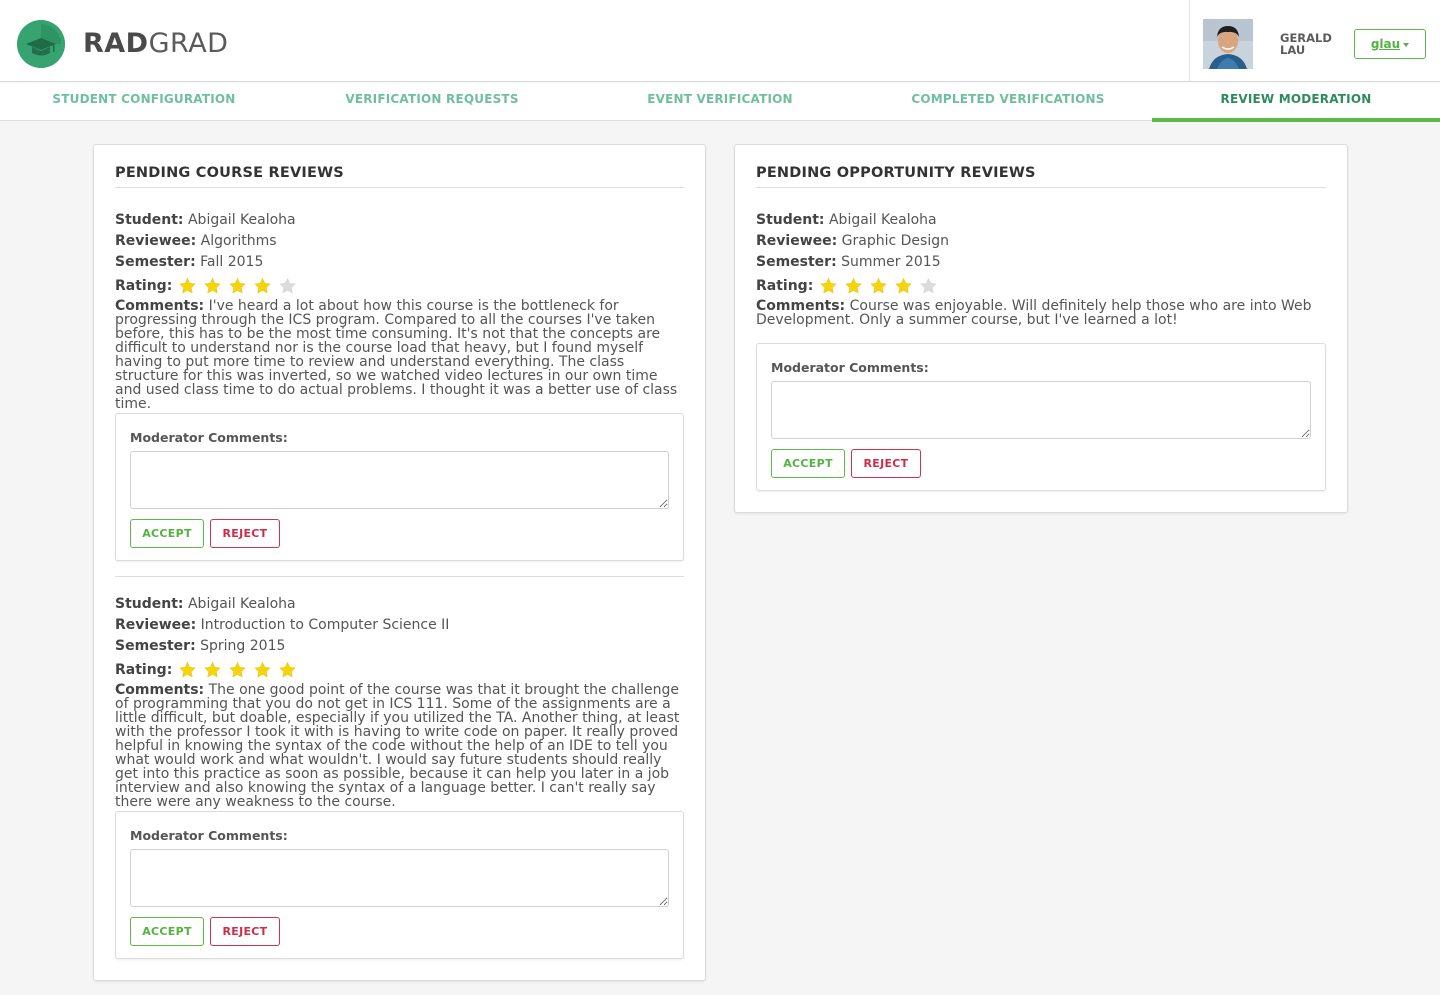 The height and width of the screenshot is (995, 1440). Describe the element at coordinates (1189, 41) in the screenshot. I see `header-divider` at that location.